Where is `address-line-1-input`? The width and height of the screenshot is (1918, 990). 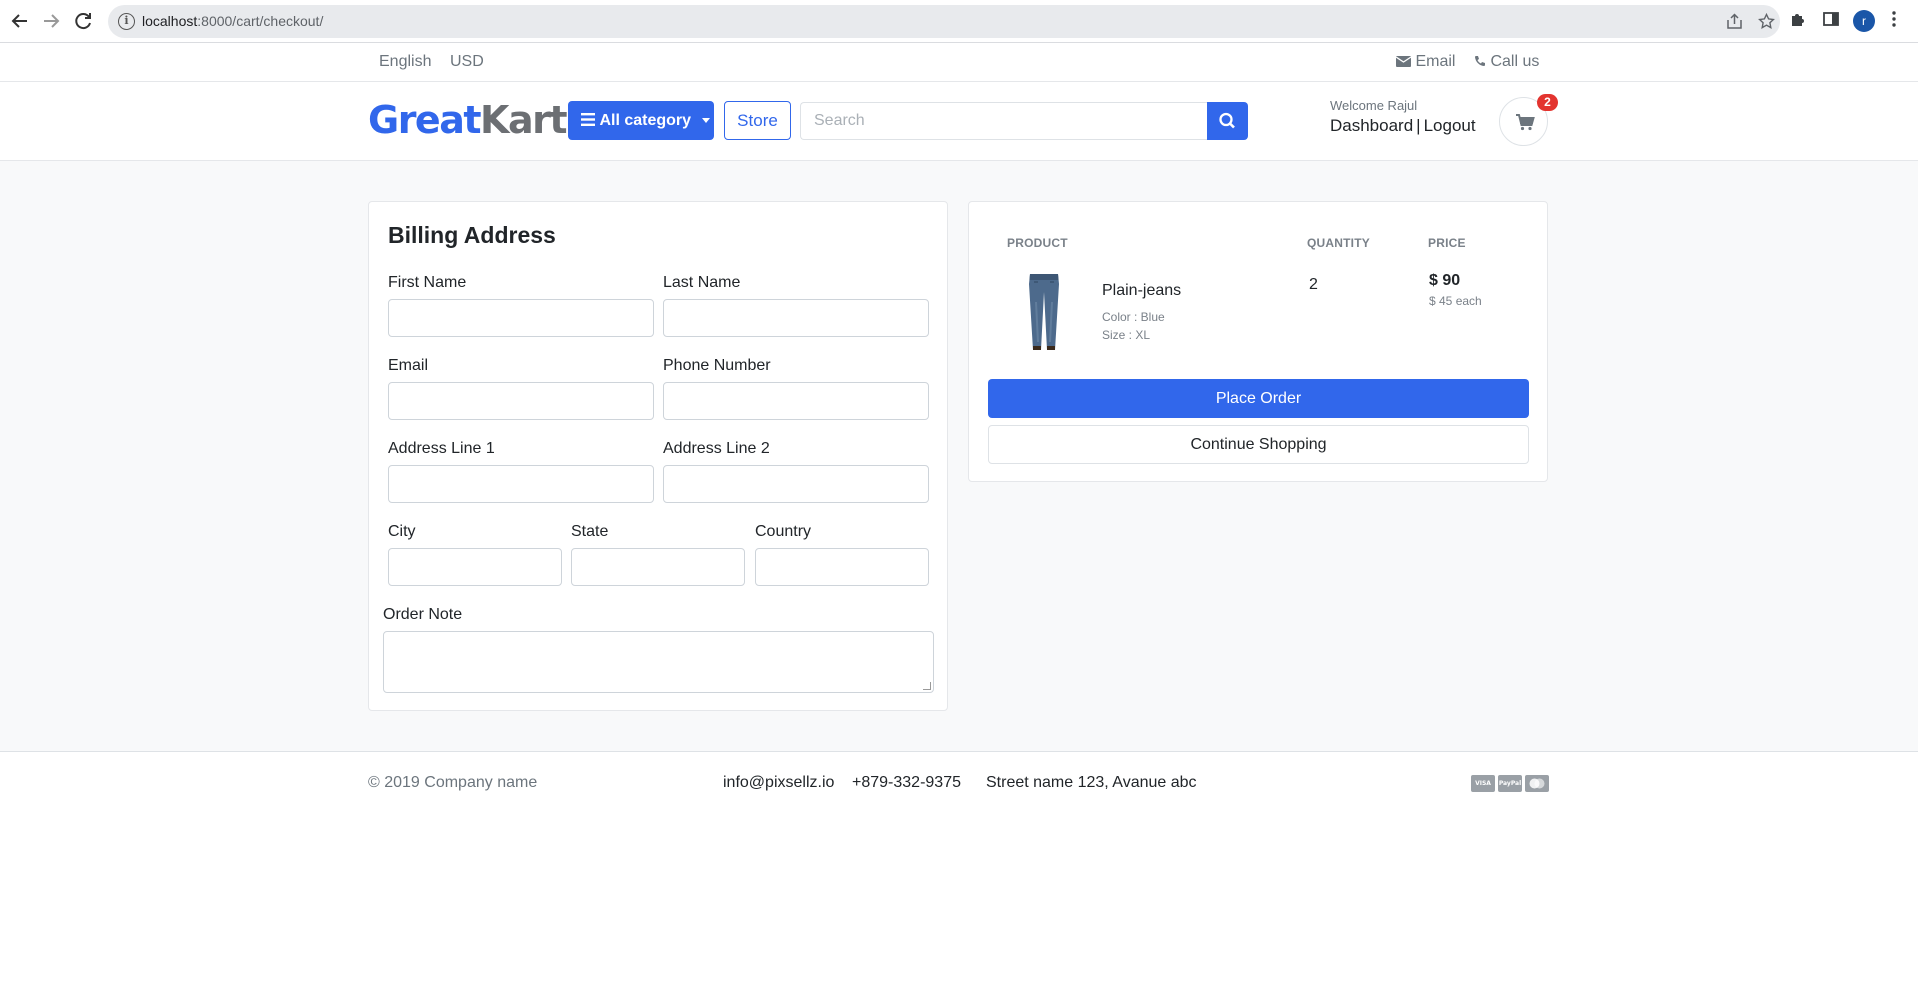
address-line-1-input is located at coordinates (521, 484).